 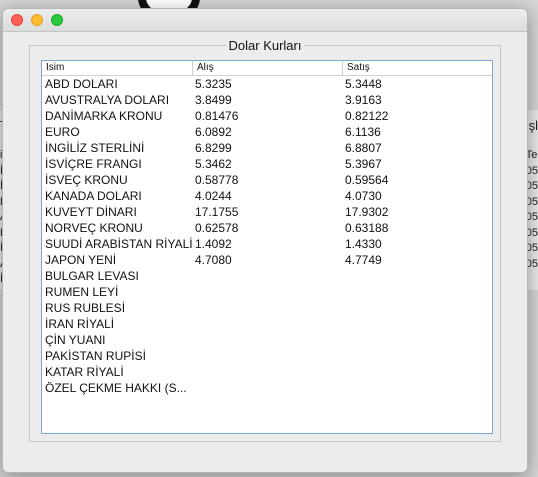 What do you see at coordinates (213, 132) in the screenshot?
I see `buy-rate-cell: 6.0892` at bounding box center [213, 132].